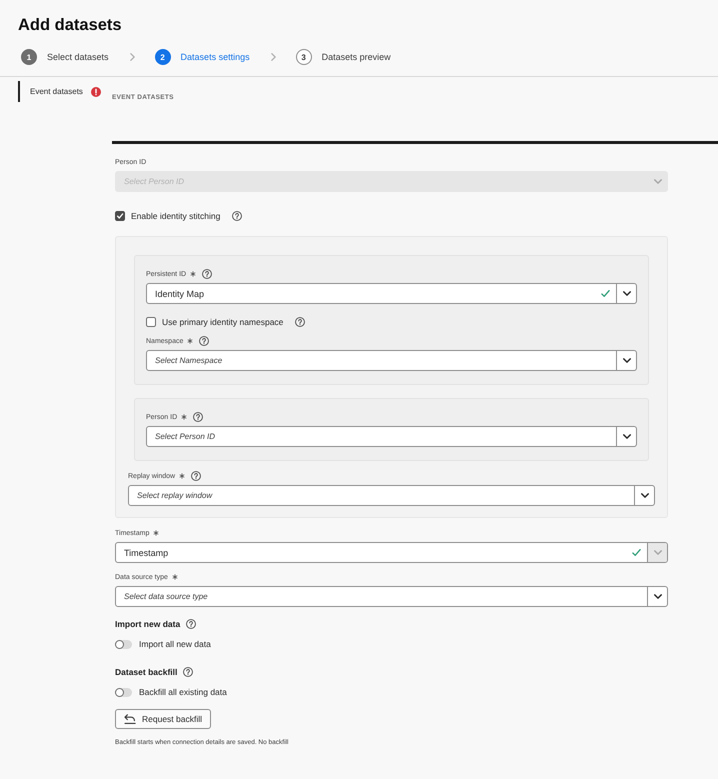 The width and height of the screenshot is (718, 779). I want to click on select-field: Select Namespace, so click(391, 360).